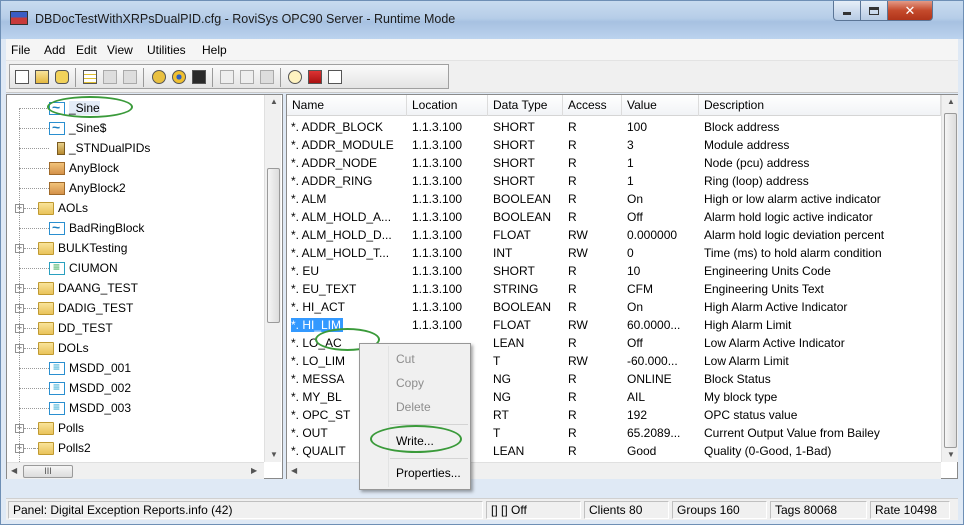 This screenshot has width=964, height=525. I want to click on menu-add: Add, so click(54, 50).